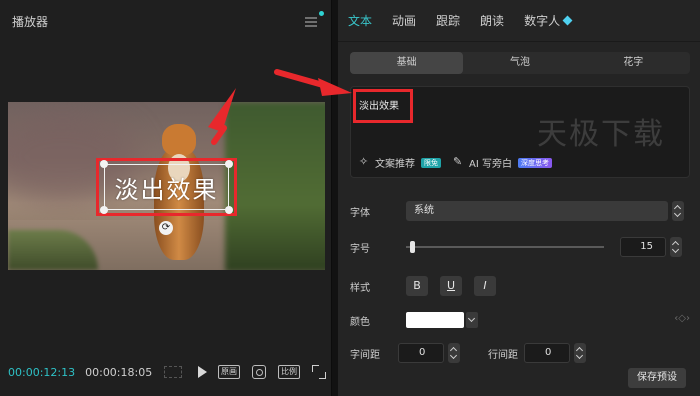 The width and height of the screenshot is (700, 396). Describe the element at coordinates (643, 247) in the screenshot. I see `size-input: 15` at that location.